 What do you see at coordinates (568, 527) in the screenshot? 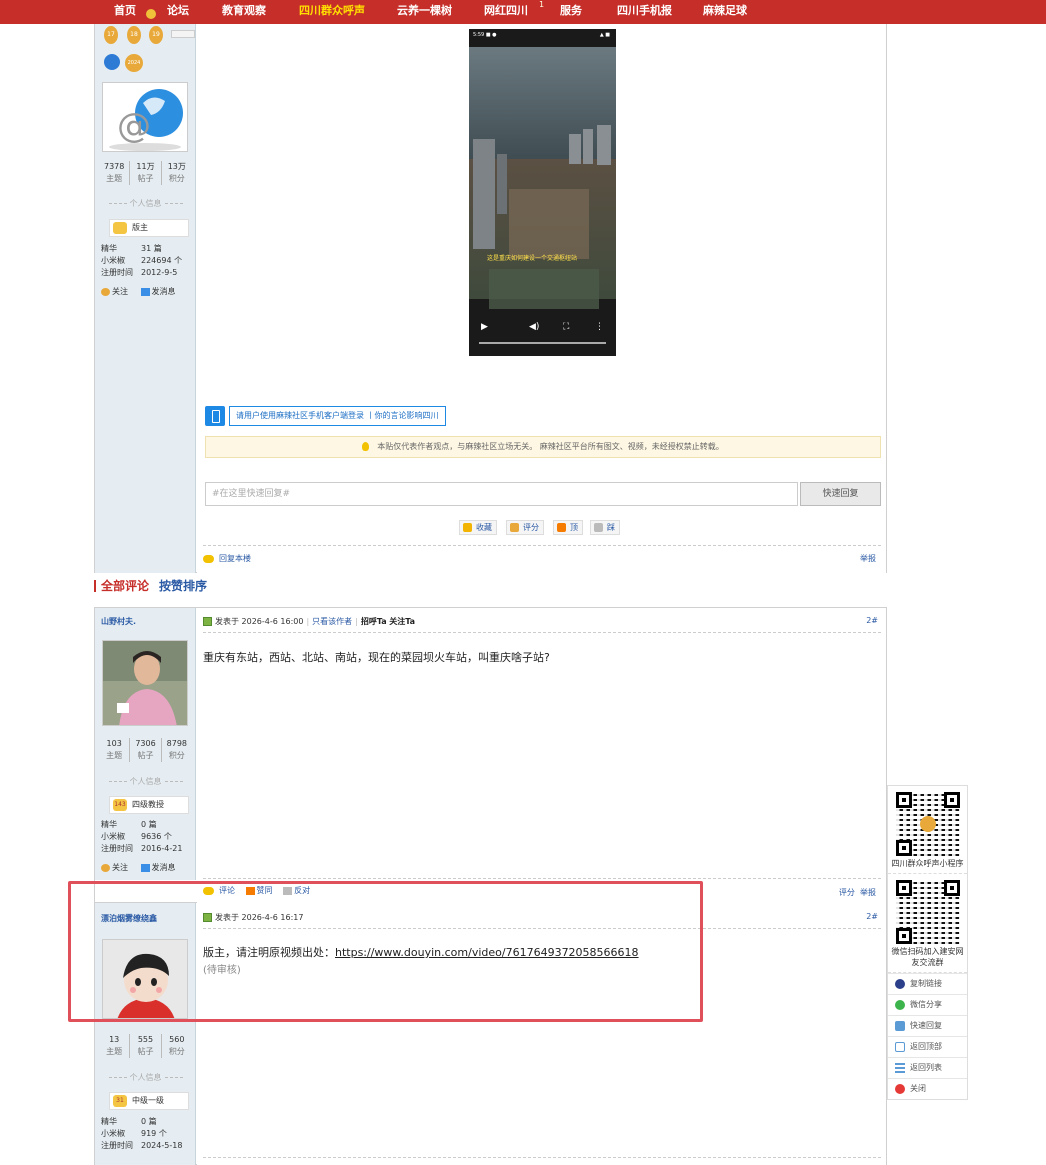
I see `upvote-button: 顶` at bounding box center [568, 527].